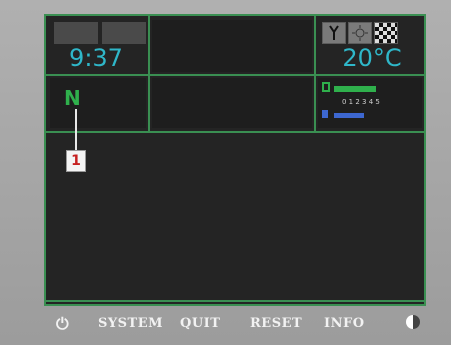  I want to click on brightness-icon, so click(413, 322).